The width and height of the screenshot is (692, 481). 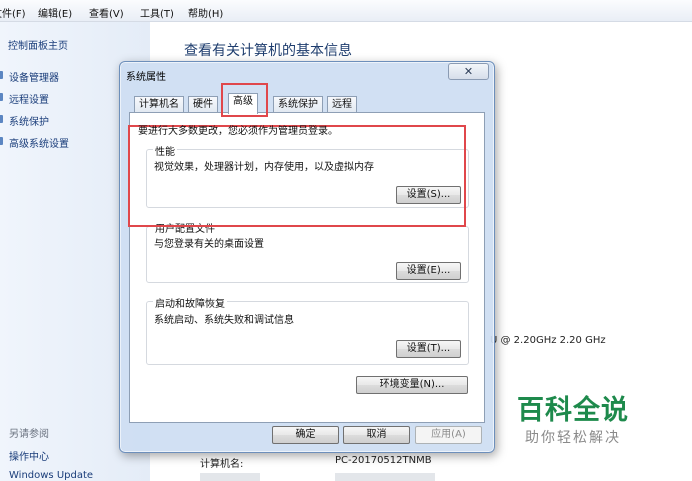 What do you see at coordinates (268, 51) in the screenshot?
I see `page-title: 查看有关计算机的基本信息` at bounding box center [268, 51].